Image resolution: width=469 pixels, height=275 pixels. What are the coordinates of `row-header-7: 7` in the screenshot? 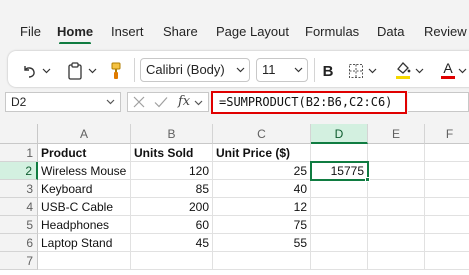 It's located at (19, 261).